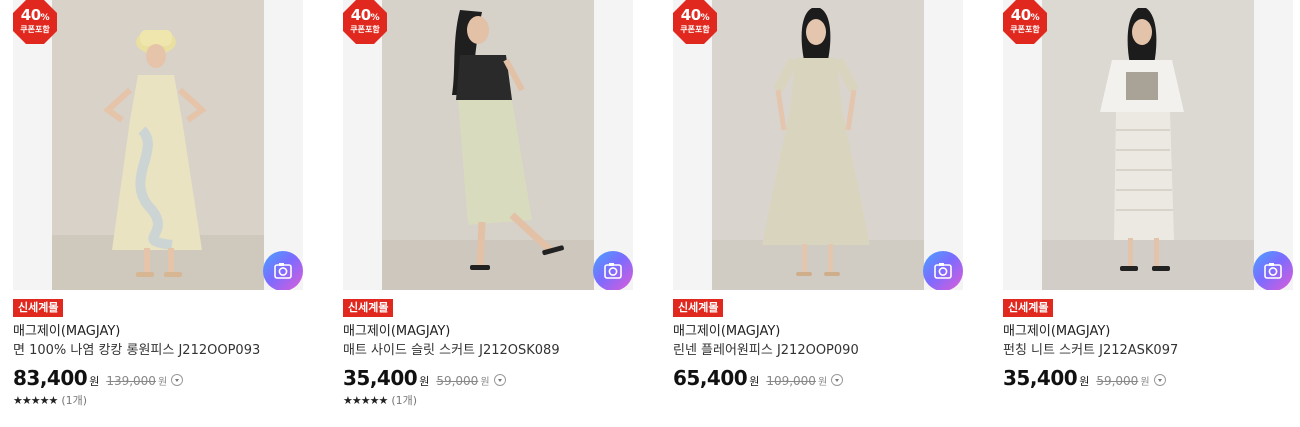 The height and width of the screenshot is (427, 1300). I want to click on sale-price: 83,400, so click(50, 378).